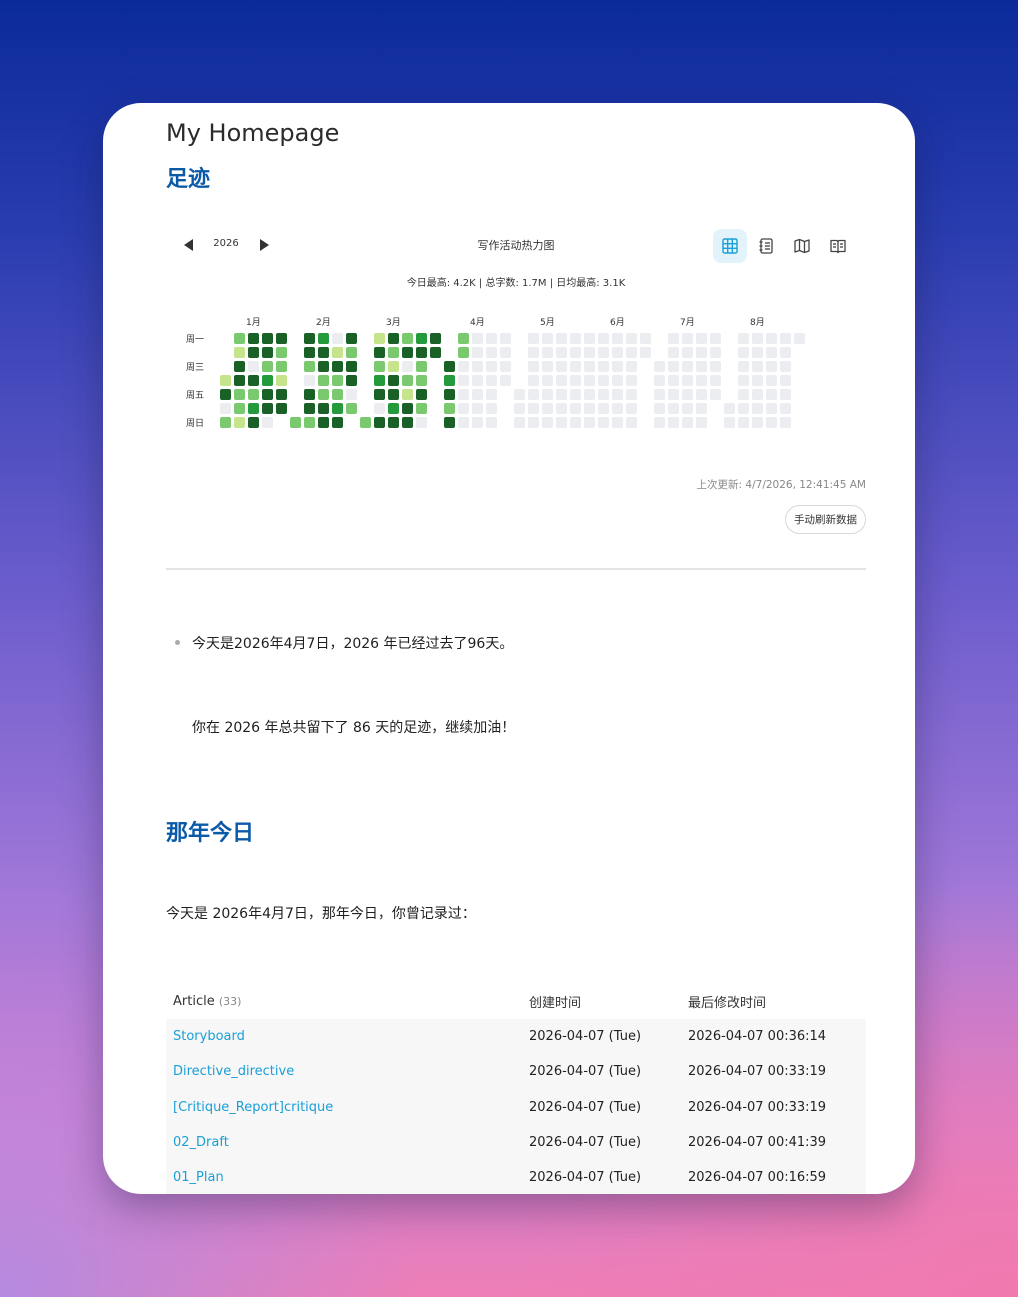 The image size is (1018, 1297). What do you see at coordinates (344, 1037) in the screenshot?
I see `article-link: Storyboard` at bounding box center [344, 1037].